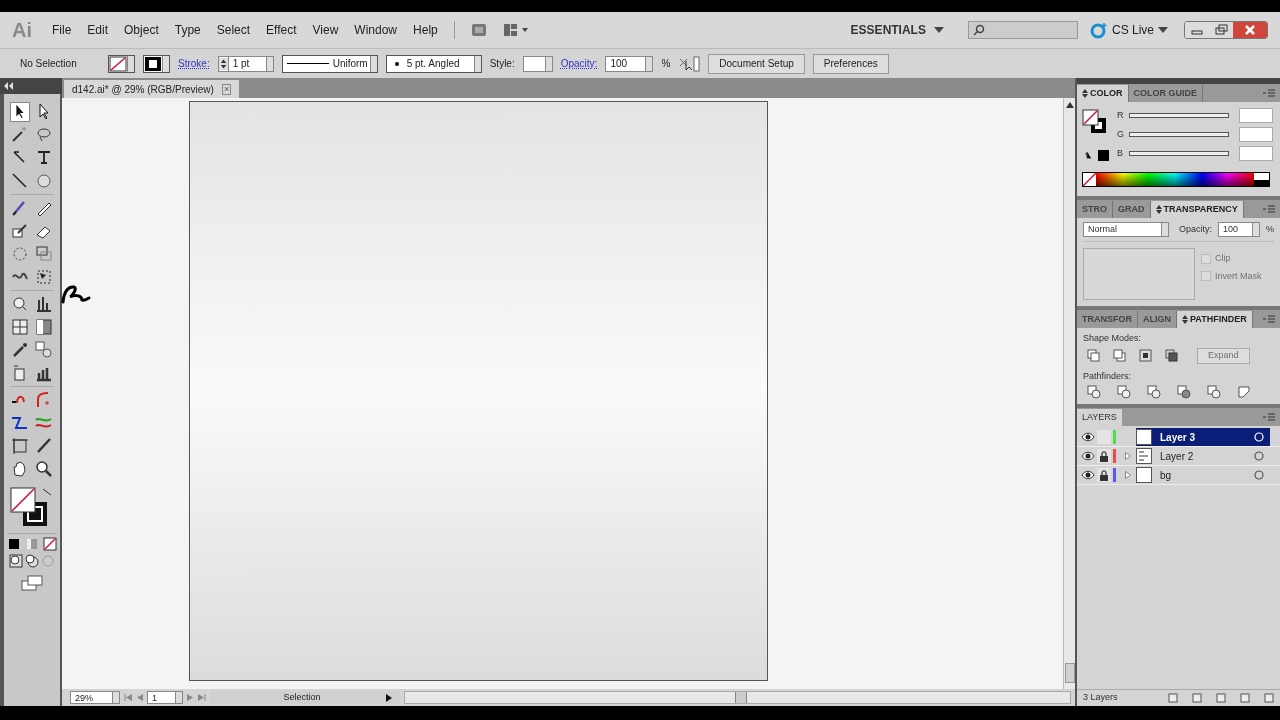 The height and width of the screenshot is (720, 1280). Describe the element at coordinates (141, 30) in the screenshot. I see `menu-item: Object` at that location.